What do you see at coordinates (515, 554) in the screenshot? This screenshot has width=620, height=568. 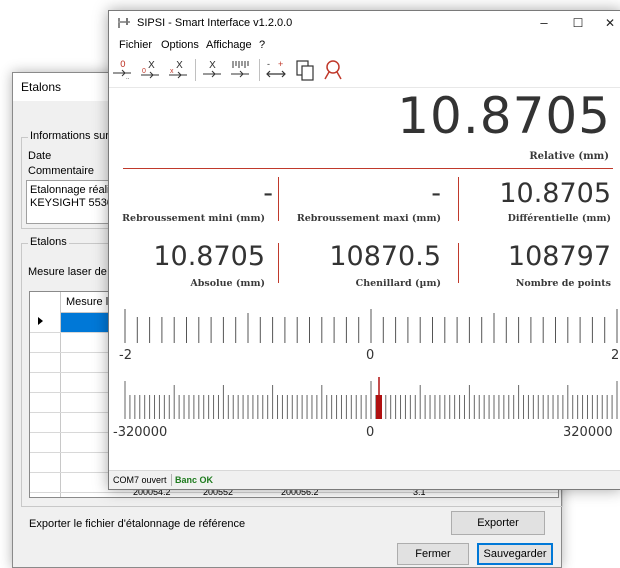 I see `save-button: Sauvegarder` at bounding box center [515, 554].